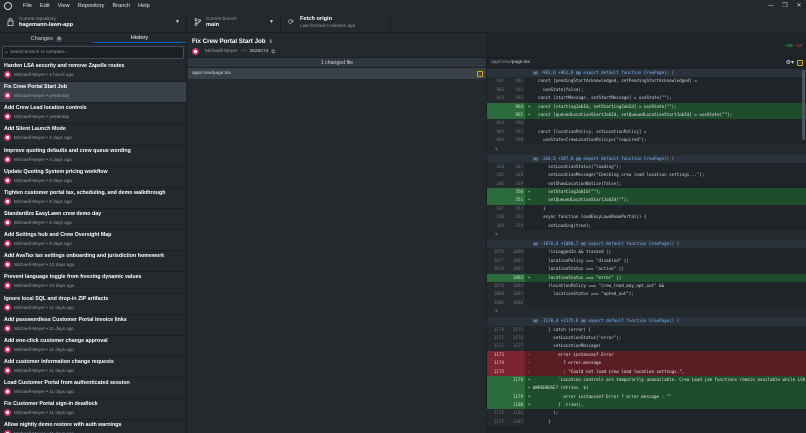 This screenshot has width=806, height=433. What do you see at coordinates (496, 363) in the screenshot?
I see `old-line-number: 1174` at bounding box center [496, 363].